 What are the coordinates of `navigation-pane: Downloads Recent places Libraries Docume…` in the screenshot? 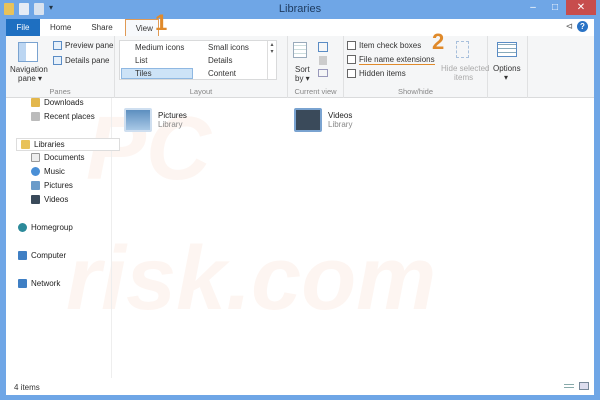 It's located at (63, 238).